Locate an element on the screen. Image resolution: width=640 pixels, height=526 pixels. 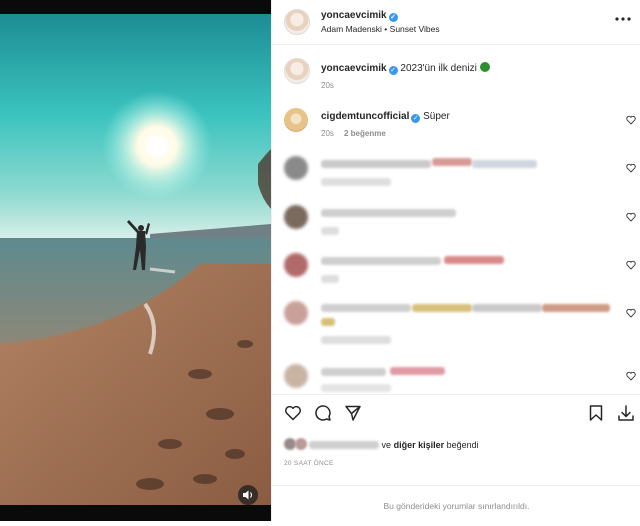
author-avatar is located at coordinates (297, 22).